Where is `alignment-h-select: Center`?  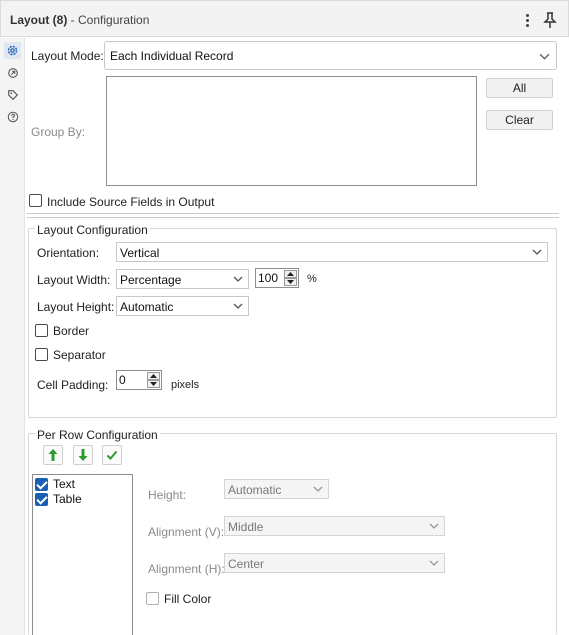 alignment-h-select: Center is located at coordinates (334, 563).